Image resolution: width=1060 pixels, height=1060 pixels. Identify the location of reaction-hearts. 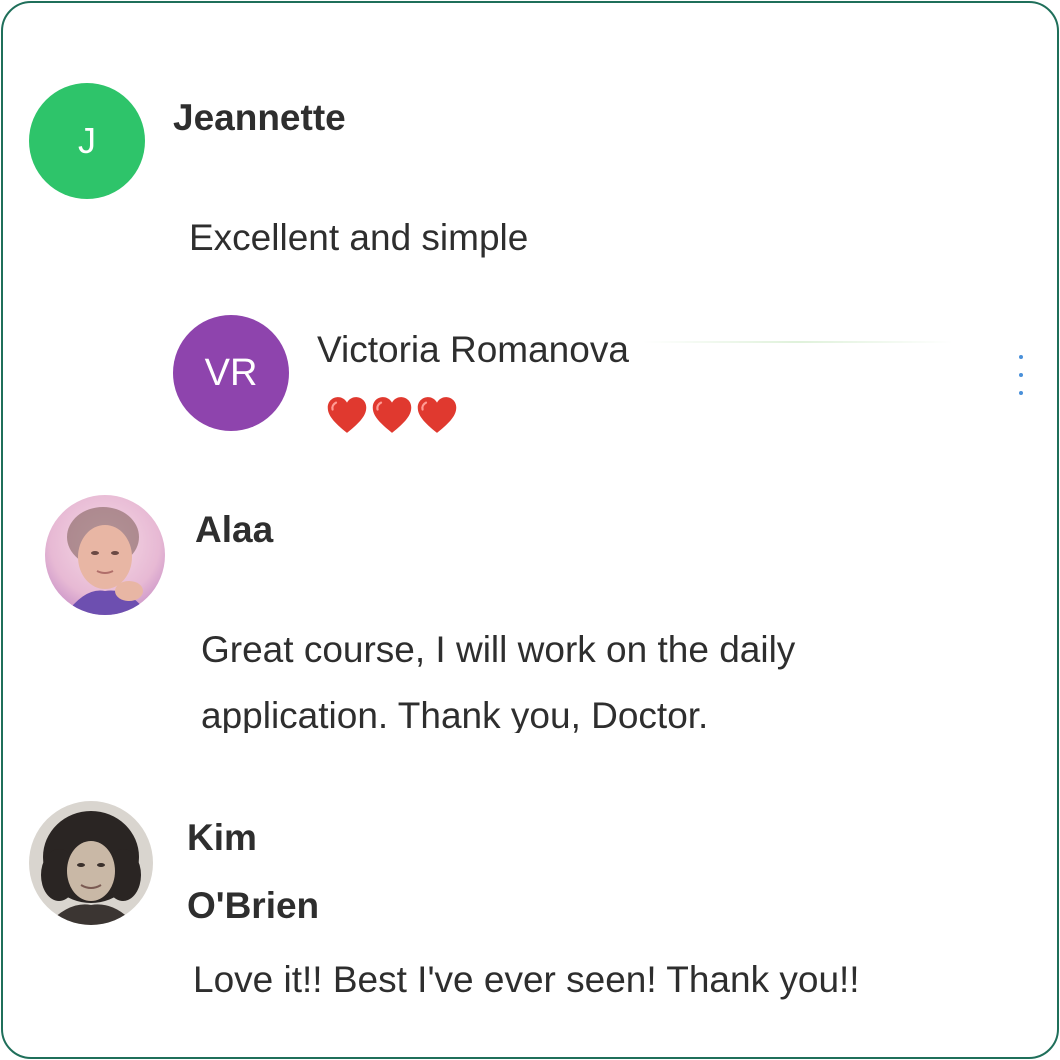
(392, 415).